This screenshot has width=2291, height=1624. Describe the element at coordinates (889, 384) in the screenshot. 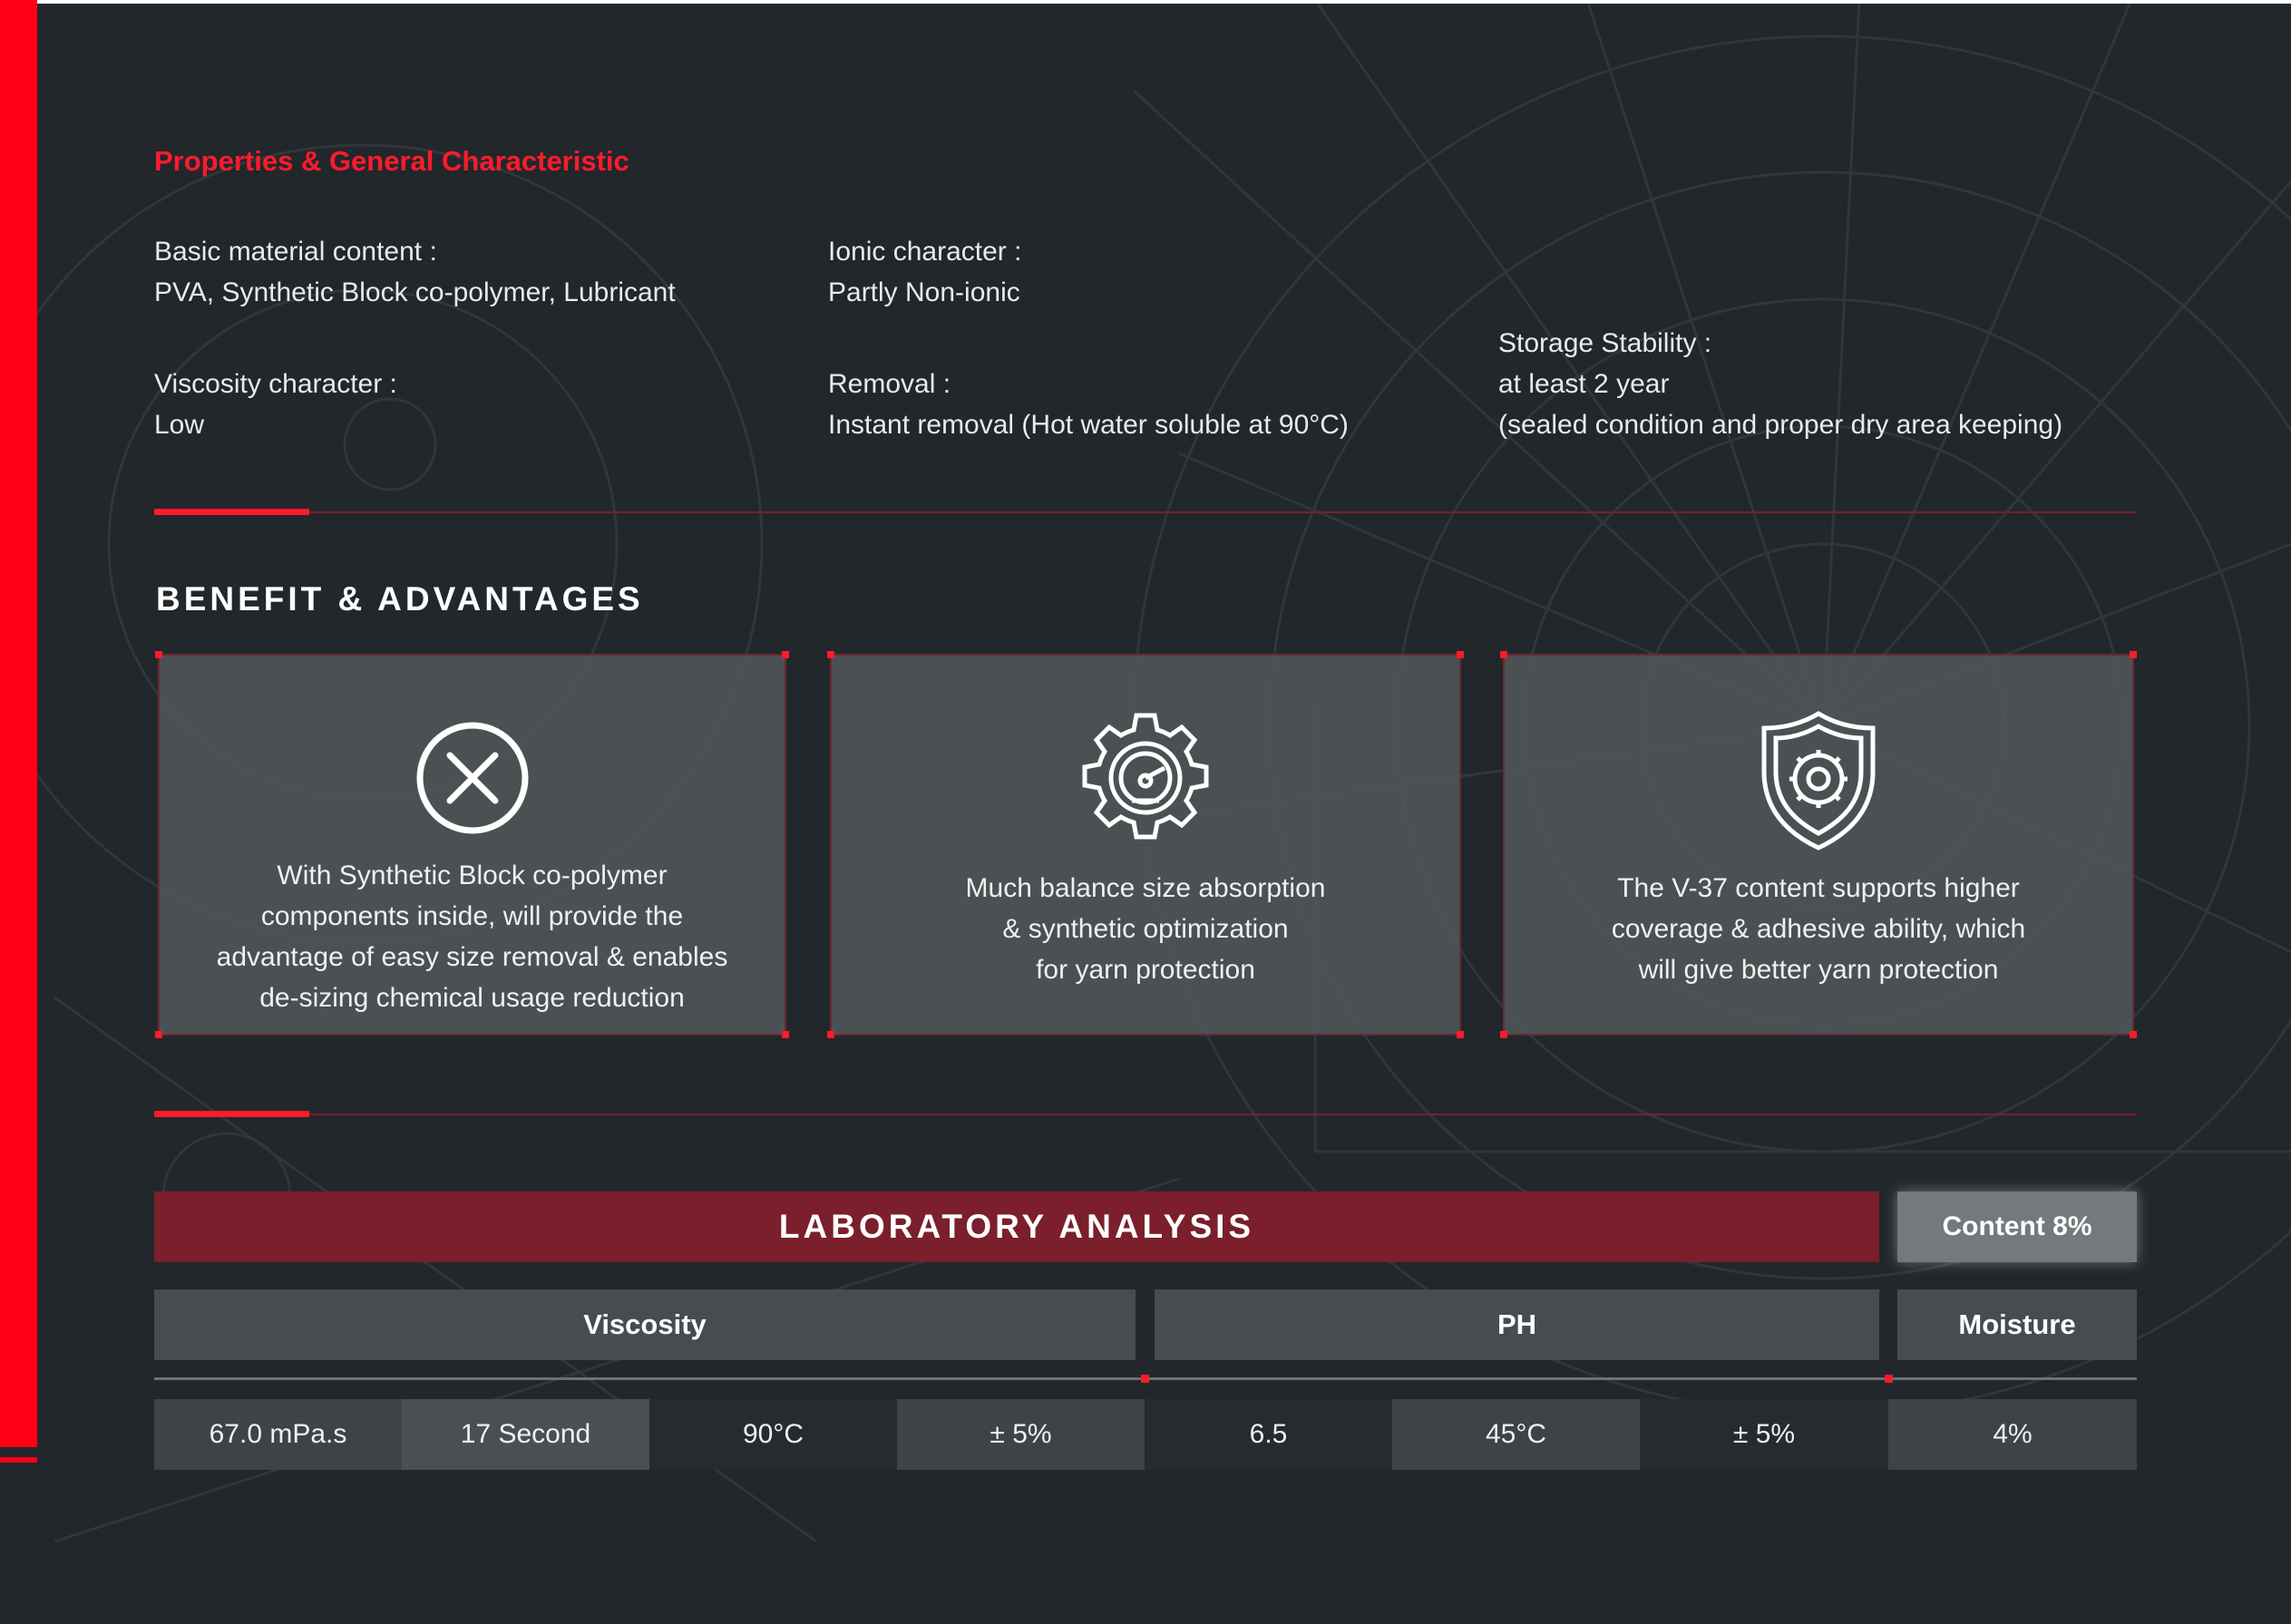

I see `removal-label: Removal :` at that location.